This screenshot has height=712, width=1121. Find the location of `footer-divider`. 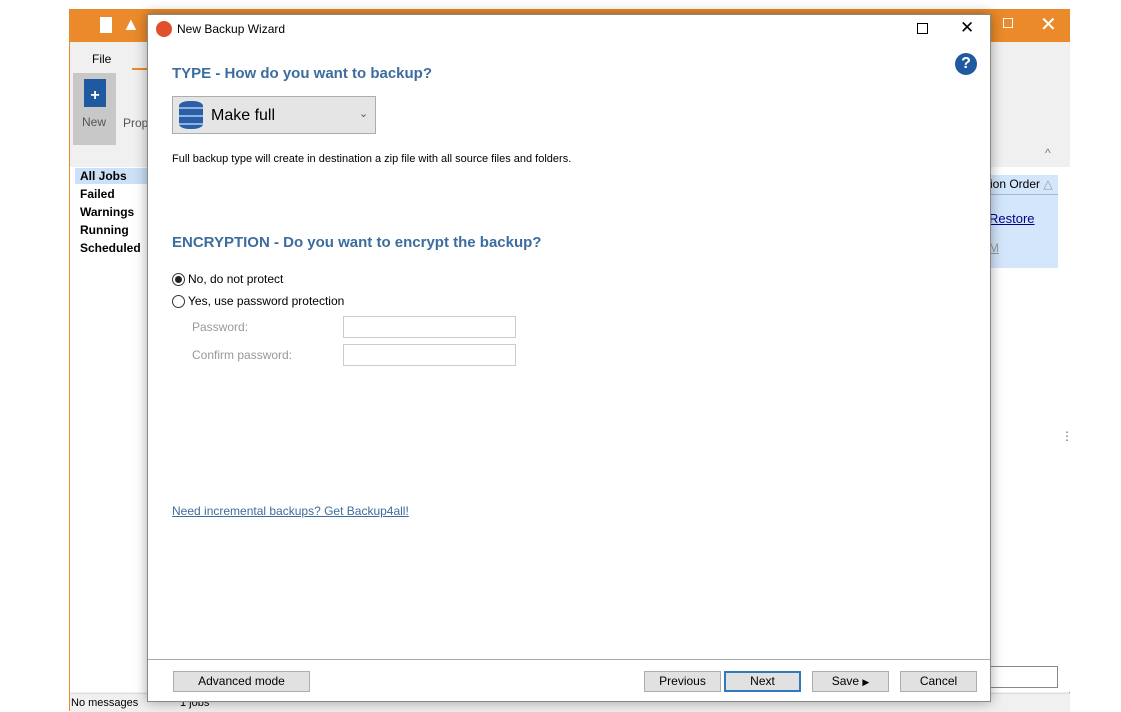

footer-divider is located at coordinates (569, 659).